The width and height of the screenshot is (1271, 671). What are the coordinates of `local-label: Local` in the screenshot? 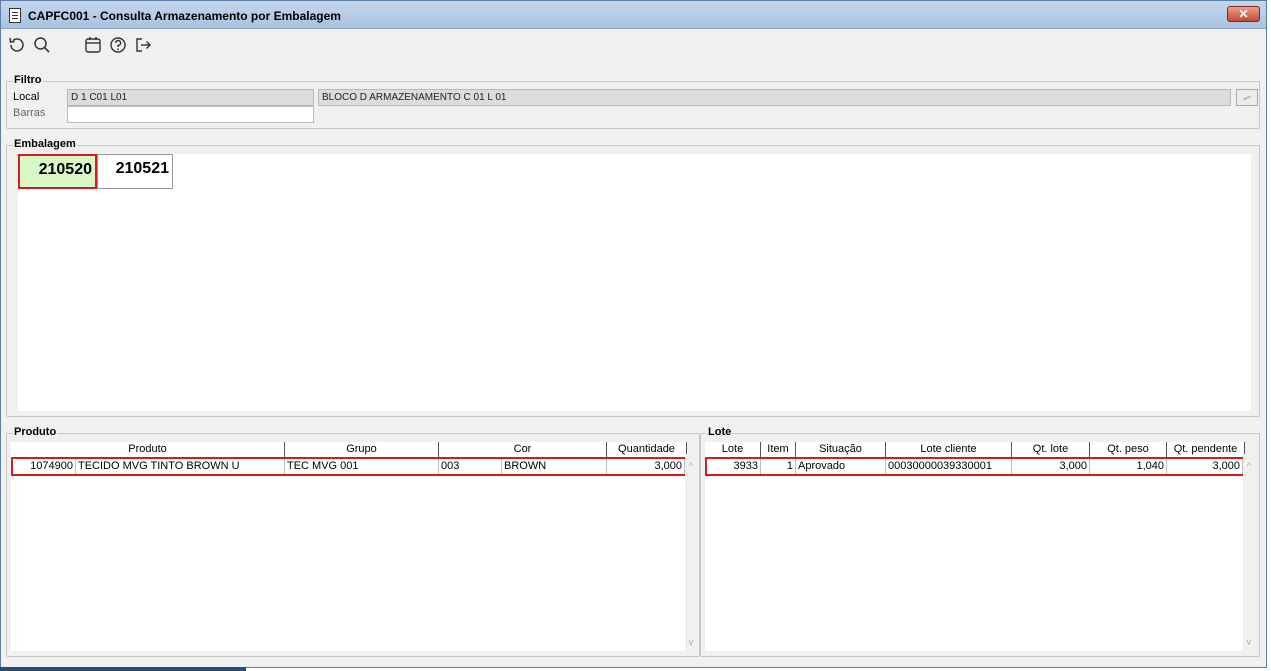 It's located at (26, 97).